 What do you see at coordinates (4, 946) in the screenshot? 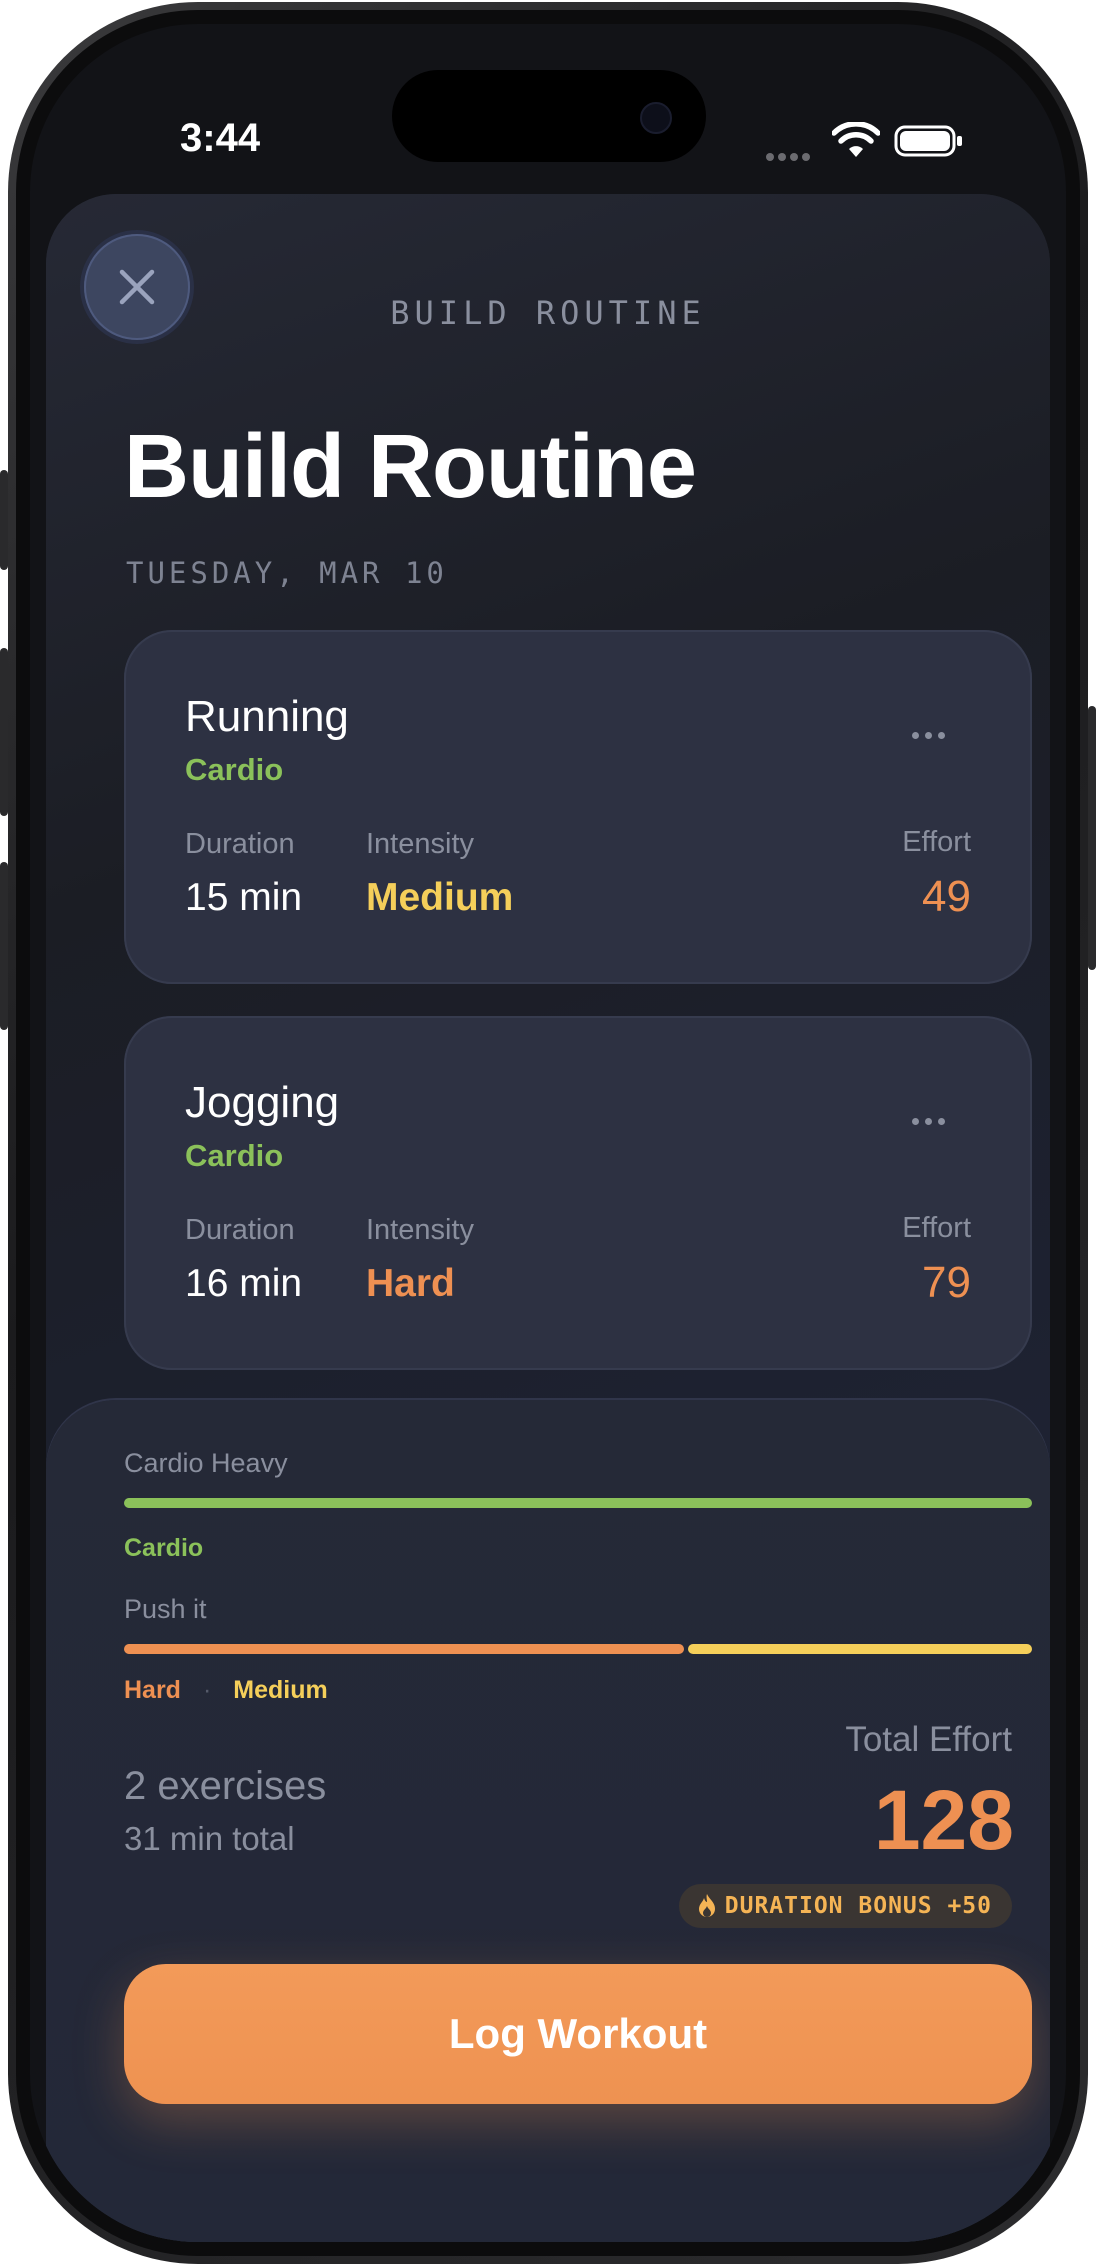
I see `volume-down-button` at bounding box center [4, 946].